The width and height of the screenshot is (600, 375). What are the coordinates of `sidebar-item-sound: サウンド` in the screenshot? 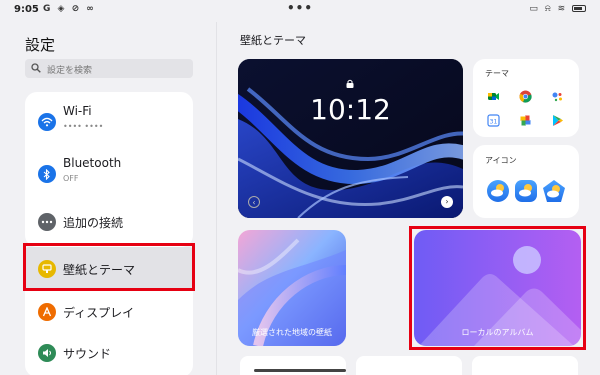 It's located at (109, 354).